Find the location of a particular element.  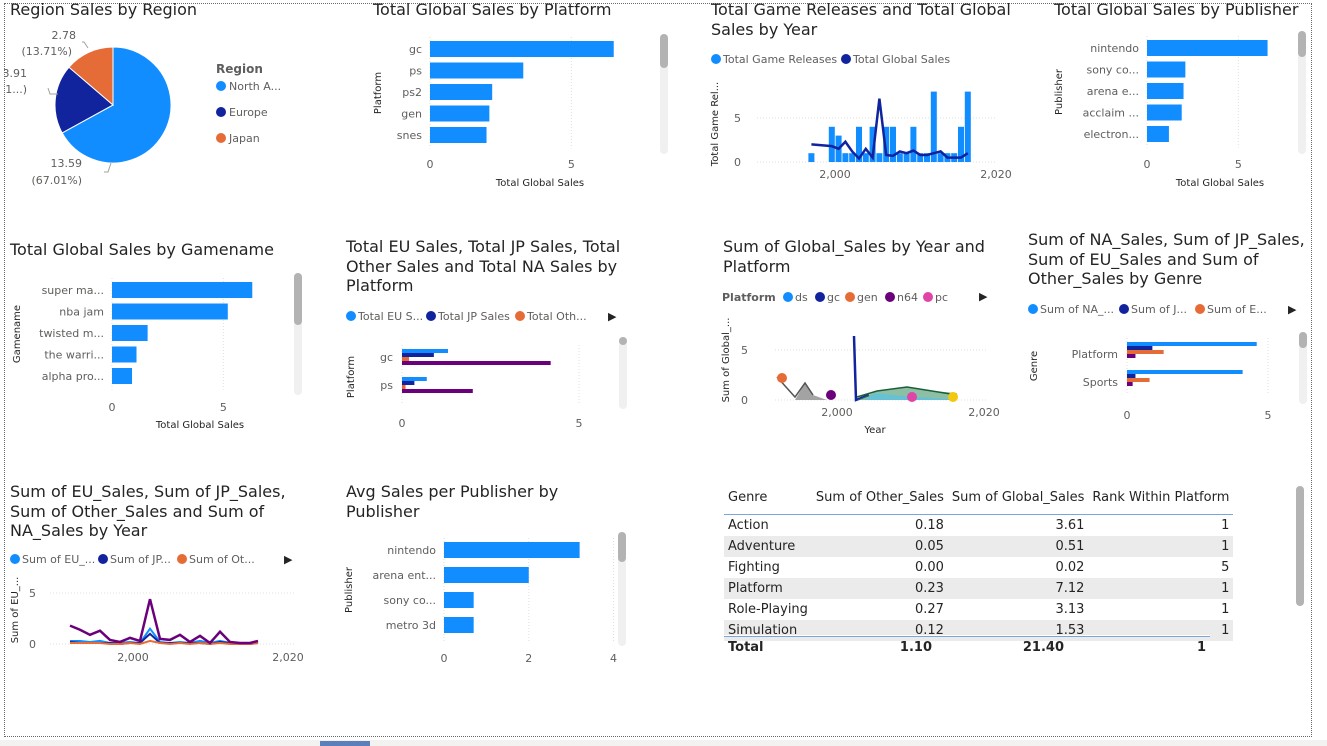

x-axis-title: Total Global Sales is located at coordinates (1219, 183).